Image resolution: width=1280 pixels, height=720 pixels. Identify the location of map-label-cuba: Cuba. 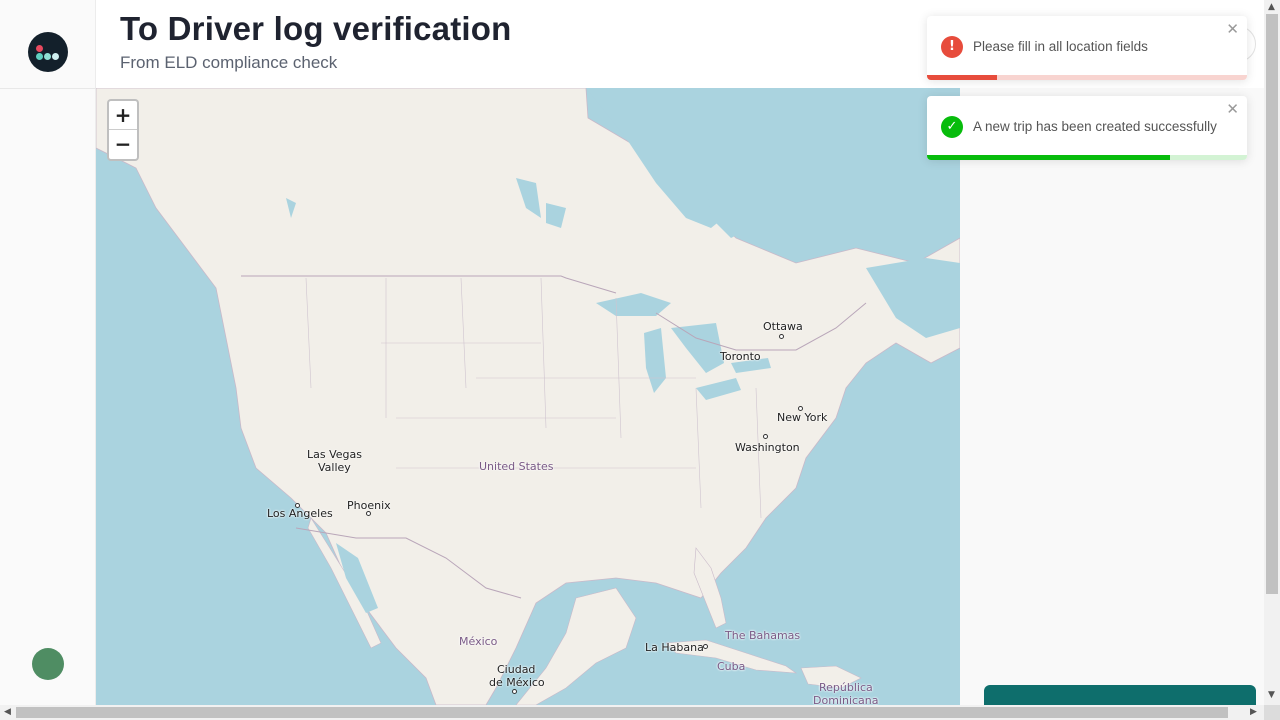
(731, 666).